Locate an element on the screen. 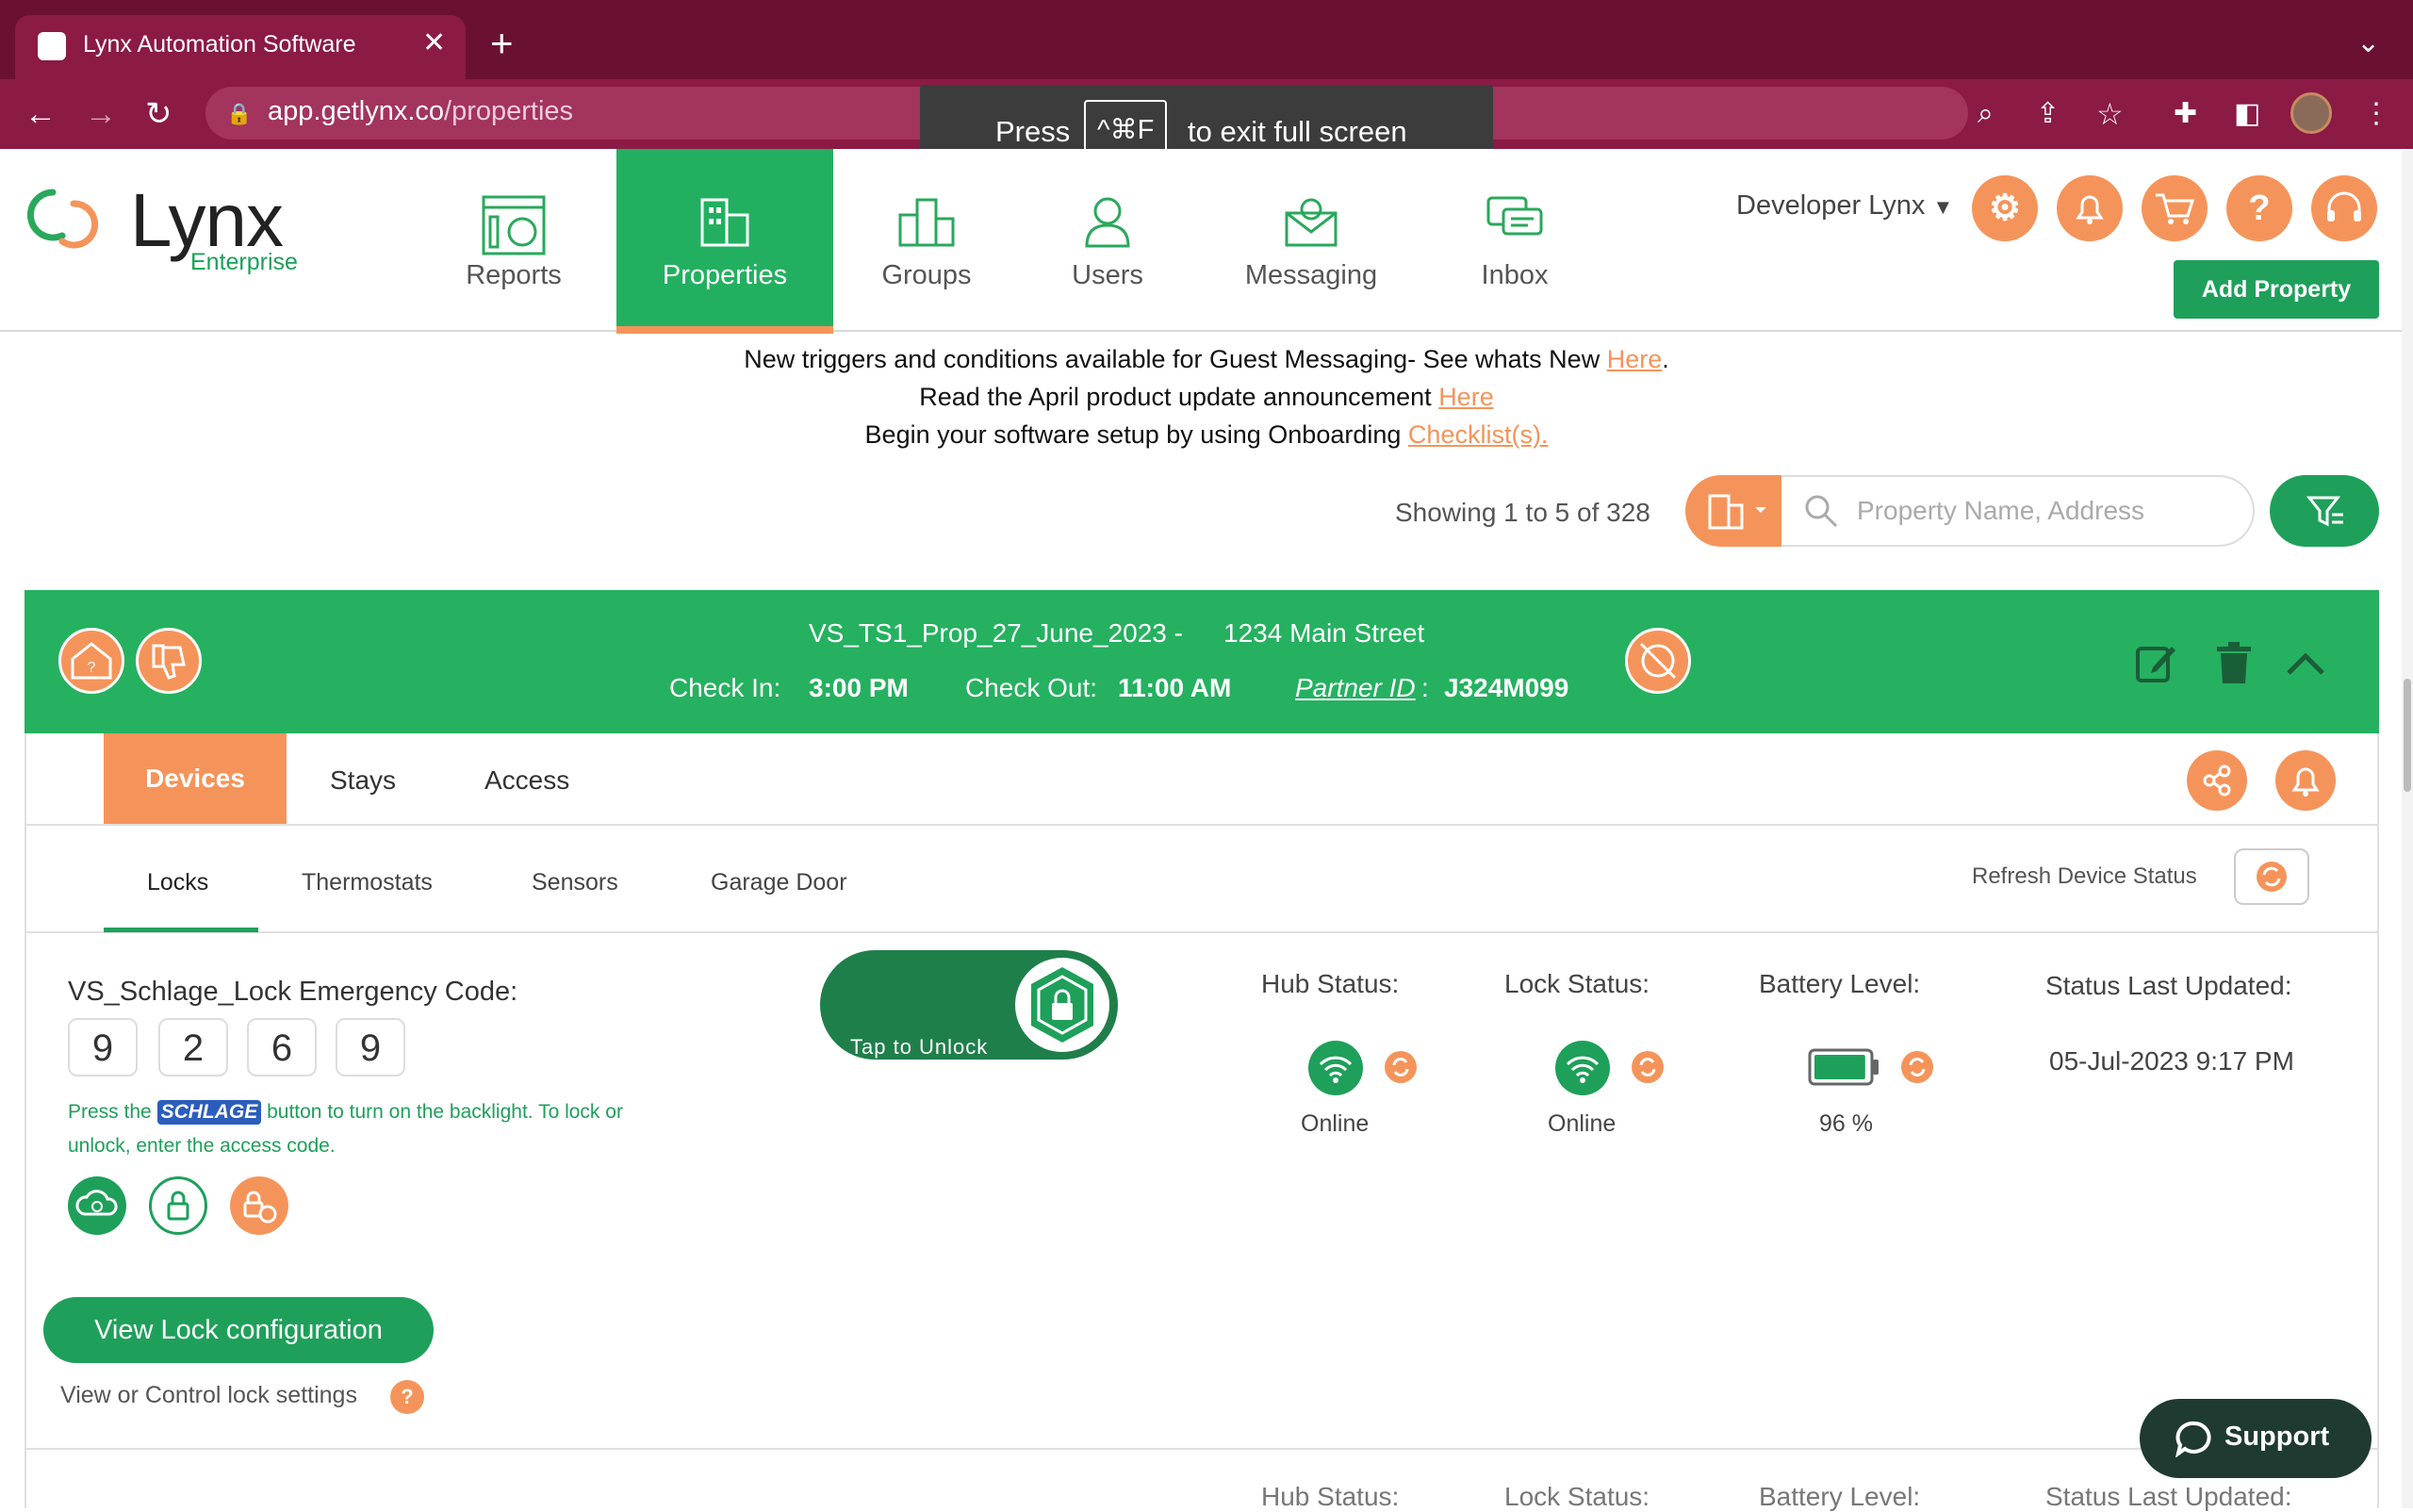  zoom-icon: ⌕ is located at coordinates (1986, 114).